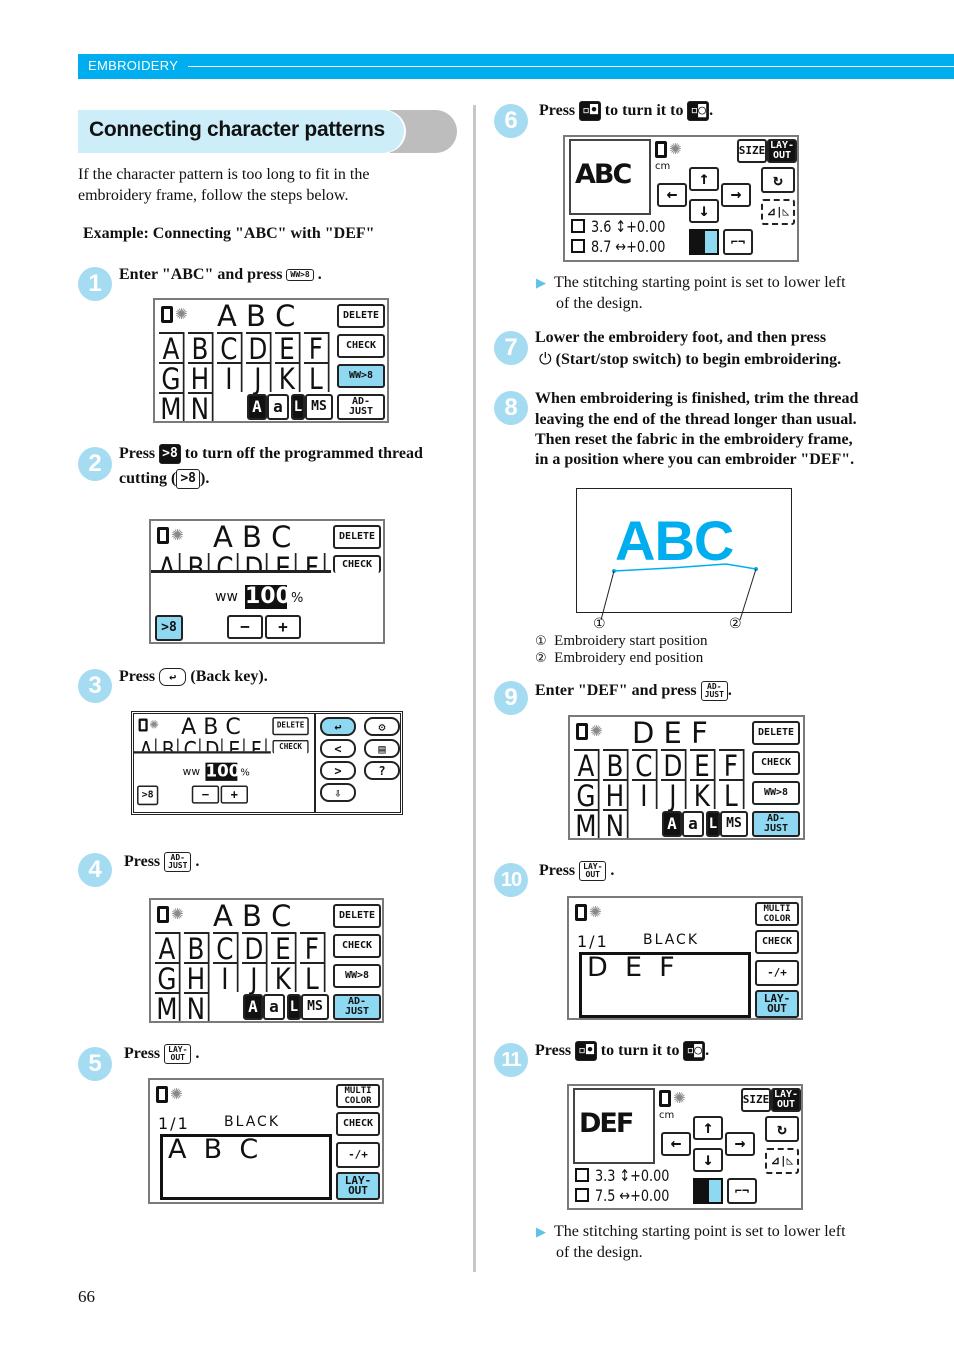 The image size is (954, 1348). I want to click on pattern-key: ⚙, so click(382, 726).